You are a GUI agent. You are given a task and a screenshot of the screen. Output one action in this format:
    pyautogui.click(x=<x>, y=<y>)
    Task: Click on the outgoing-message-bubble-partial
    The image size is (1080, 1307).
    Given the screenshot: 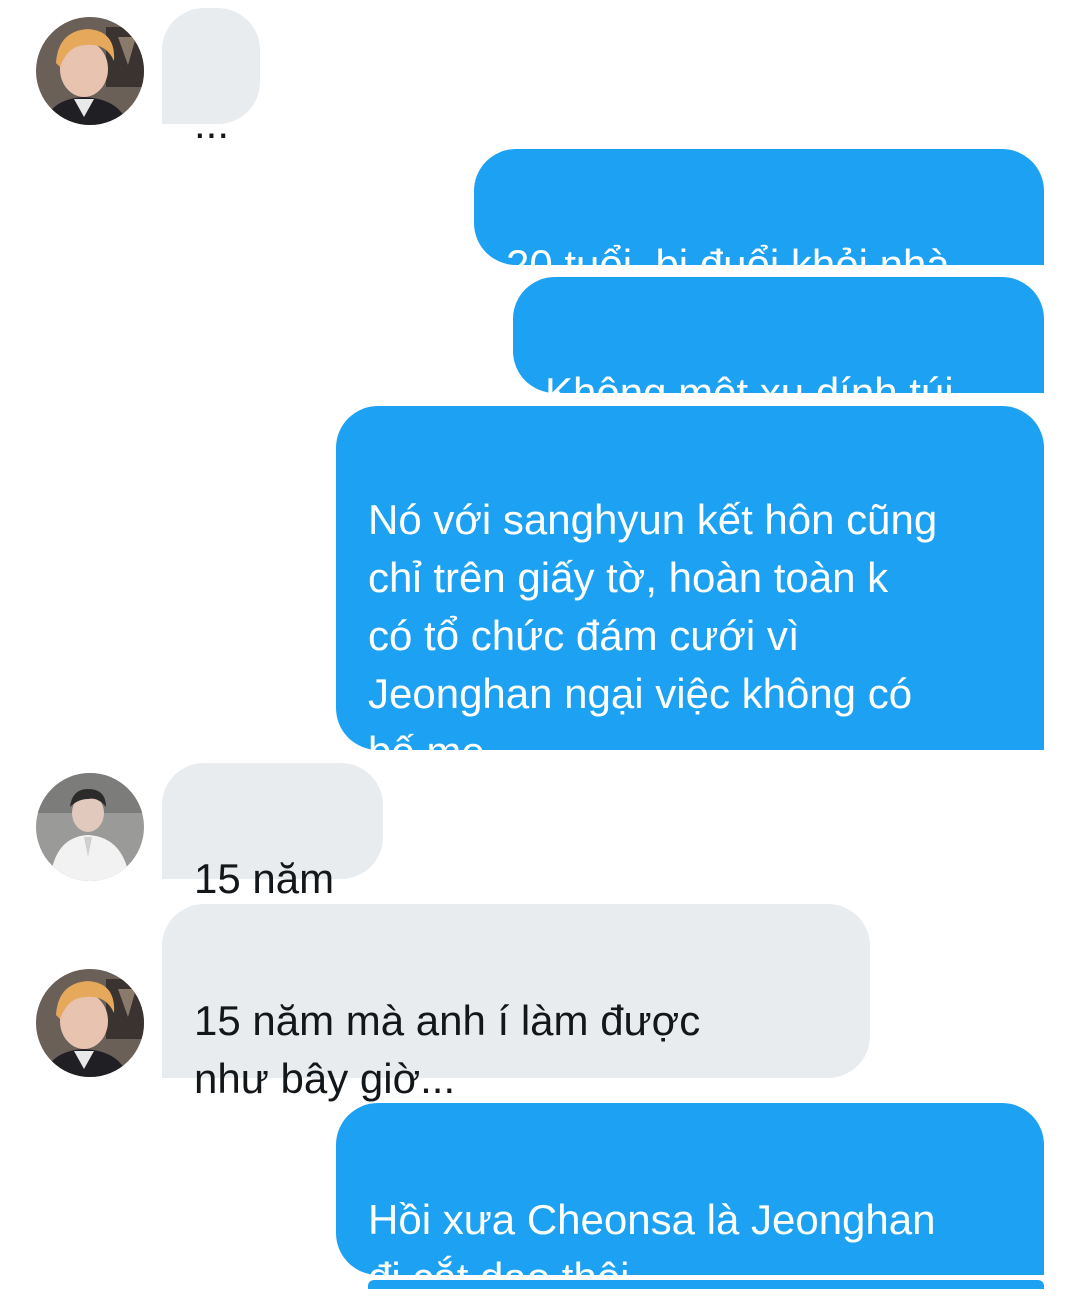 What is the action you would take?
    pyautogui.click(x=706, y=1284)
    